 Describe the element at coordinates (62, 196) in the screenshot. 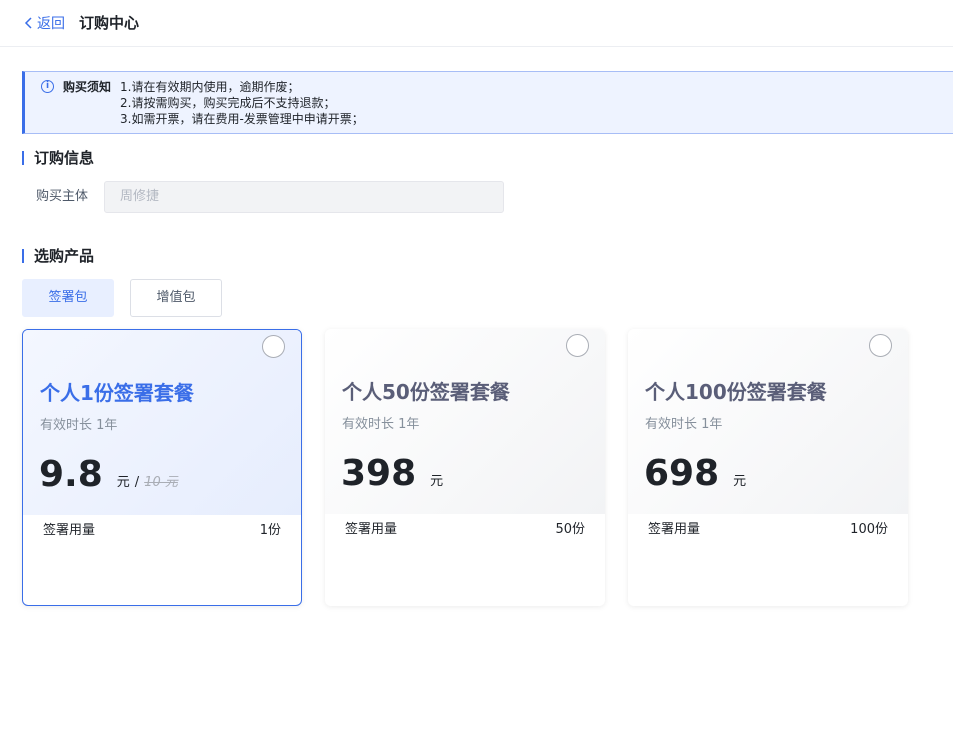

I see `subject-label: 购买主体` at that location.